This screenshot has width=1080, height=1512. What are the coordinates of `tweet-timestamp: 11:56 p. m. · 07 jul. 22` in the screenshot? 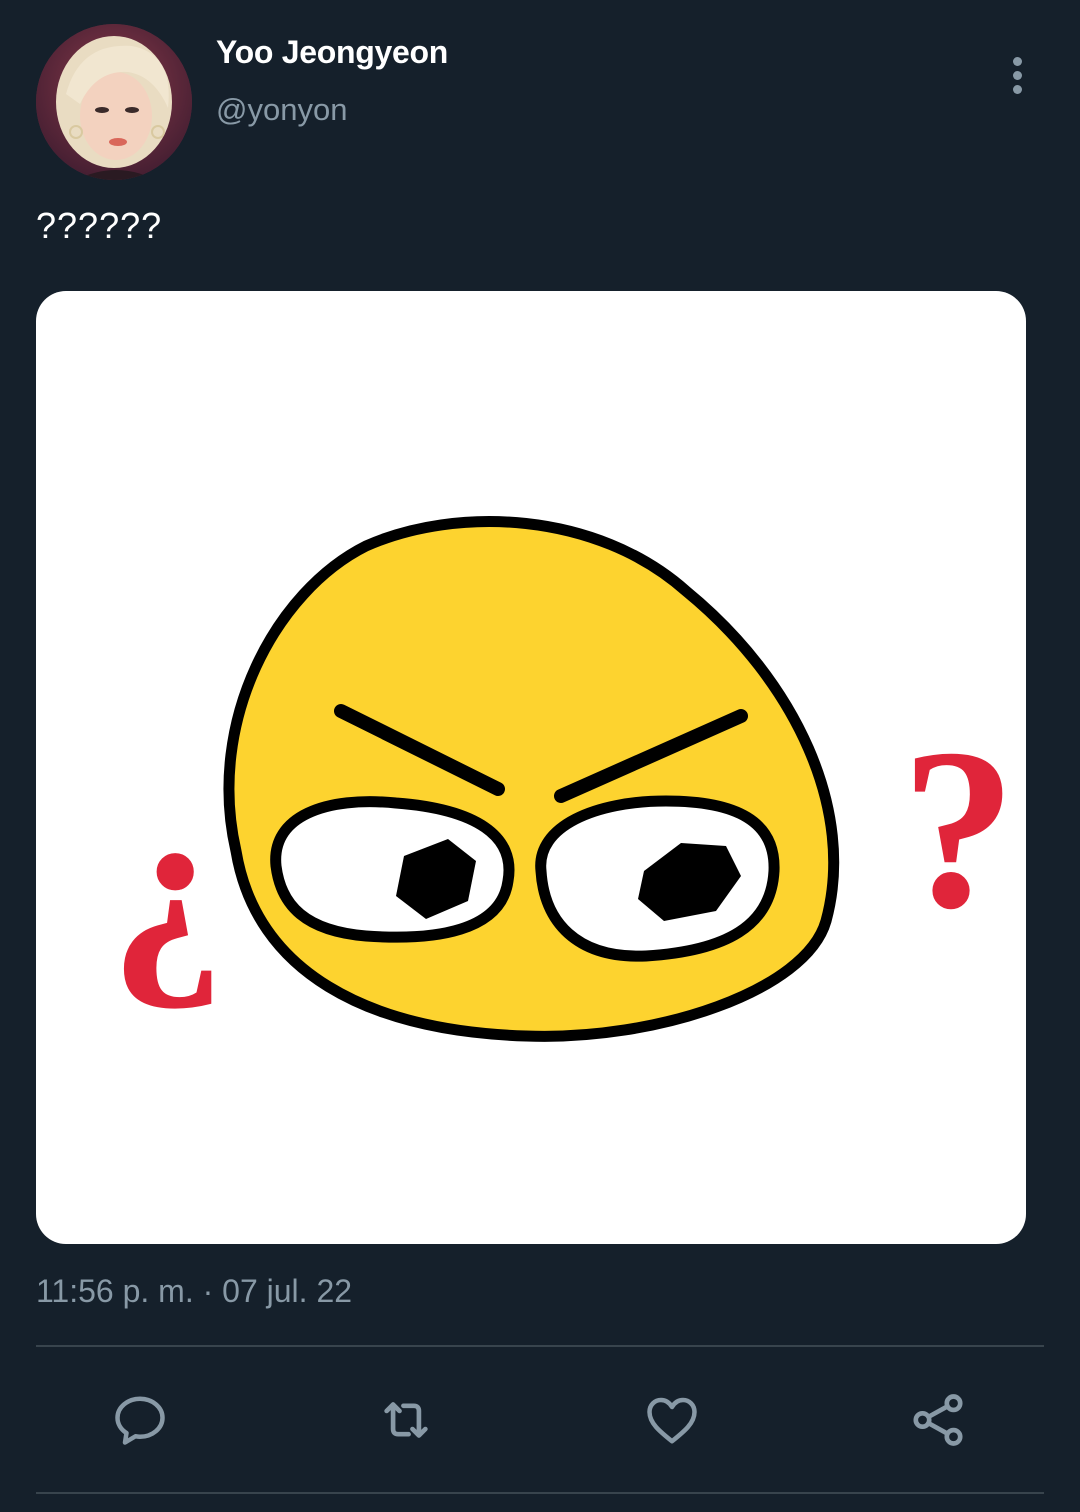 It's located at (194, 1291).